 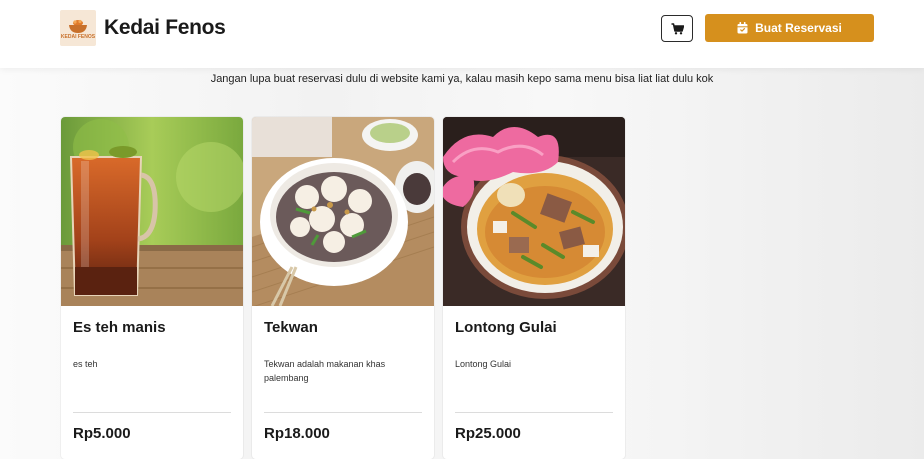 I want to click on brand-logo: KEDAI FENOS, so click(x=78, y=28).